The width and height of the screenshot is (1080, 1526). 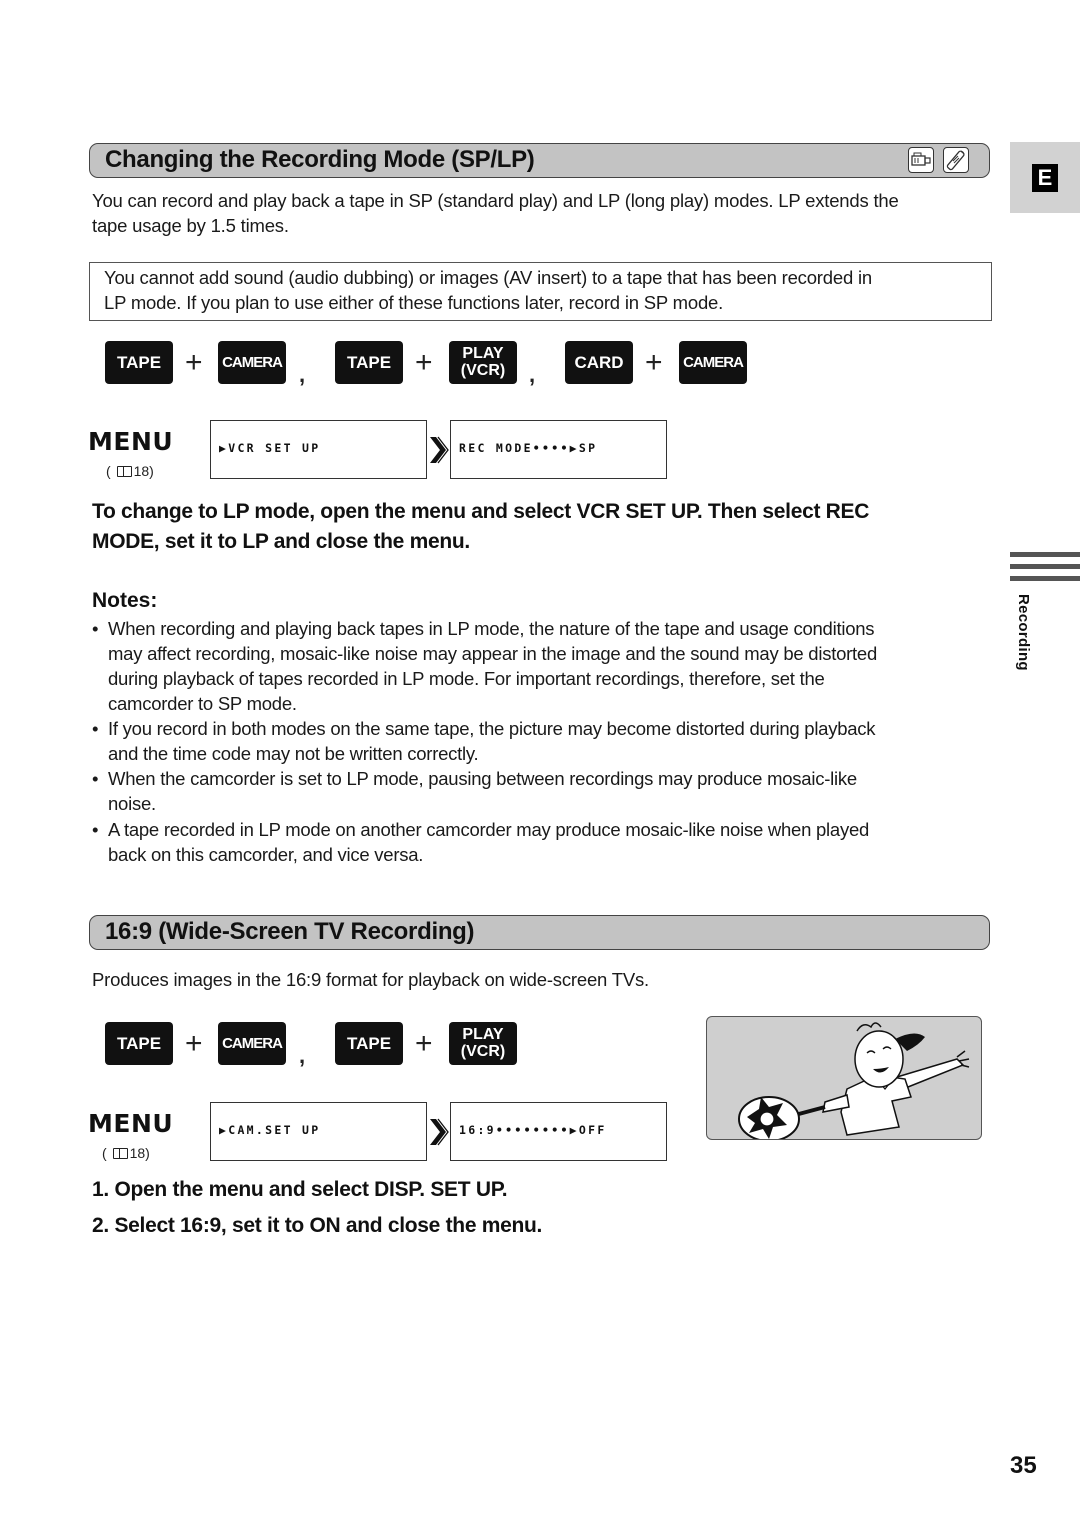 What do you see at coordinates (318, 1131) in the screenshot?
I see `menu-screen-step1: ▶CAM.SET UP` at bounding box center [318, 1131].